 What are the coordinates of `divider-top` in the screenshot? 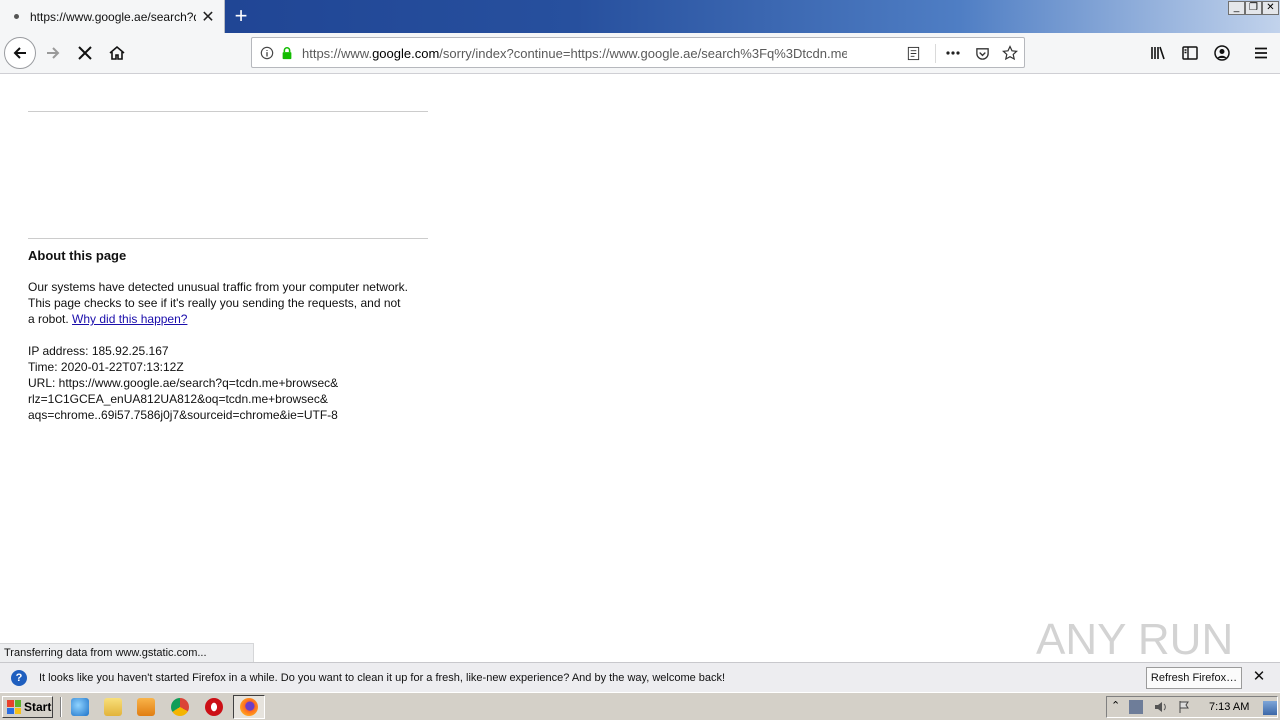 It's located at (228, 111).